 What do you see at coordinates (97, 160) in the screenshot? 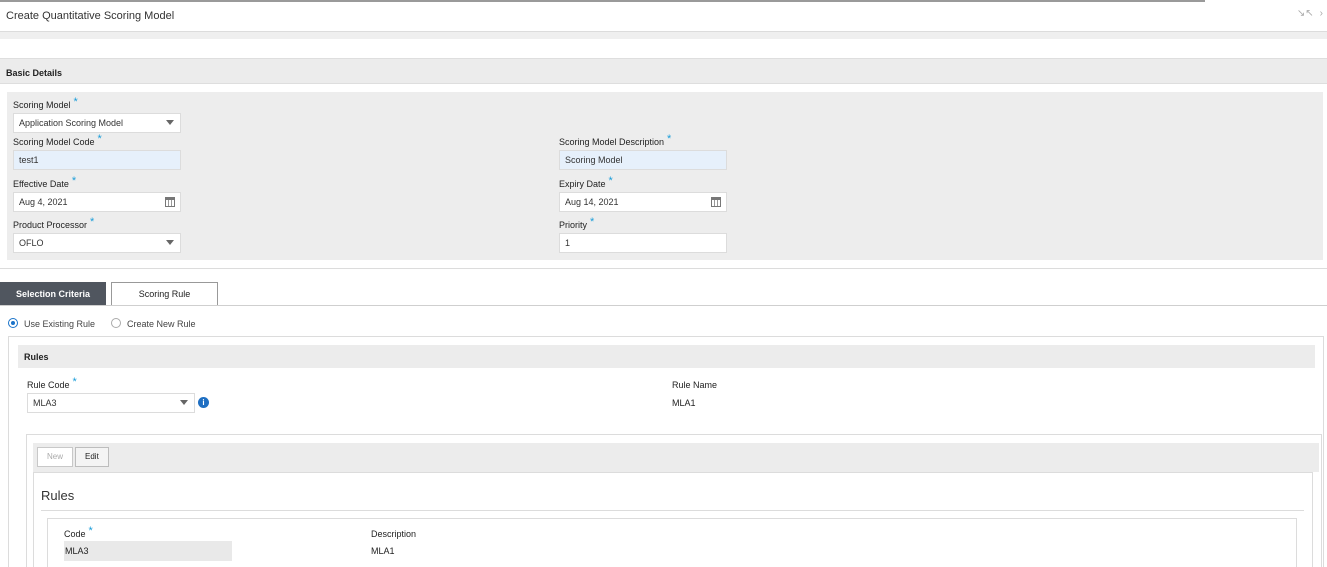
I see `scoring-model-code-input: test1` at bounding box center [97, 160].